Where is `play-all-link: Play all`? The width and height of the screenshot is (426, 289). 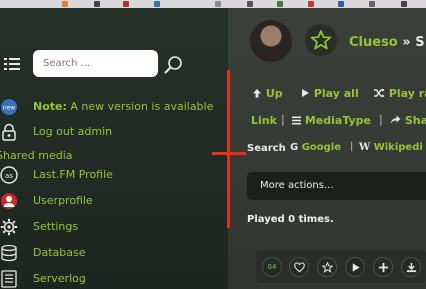 play-all-link: Play all is located at coordinates (329, 93).